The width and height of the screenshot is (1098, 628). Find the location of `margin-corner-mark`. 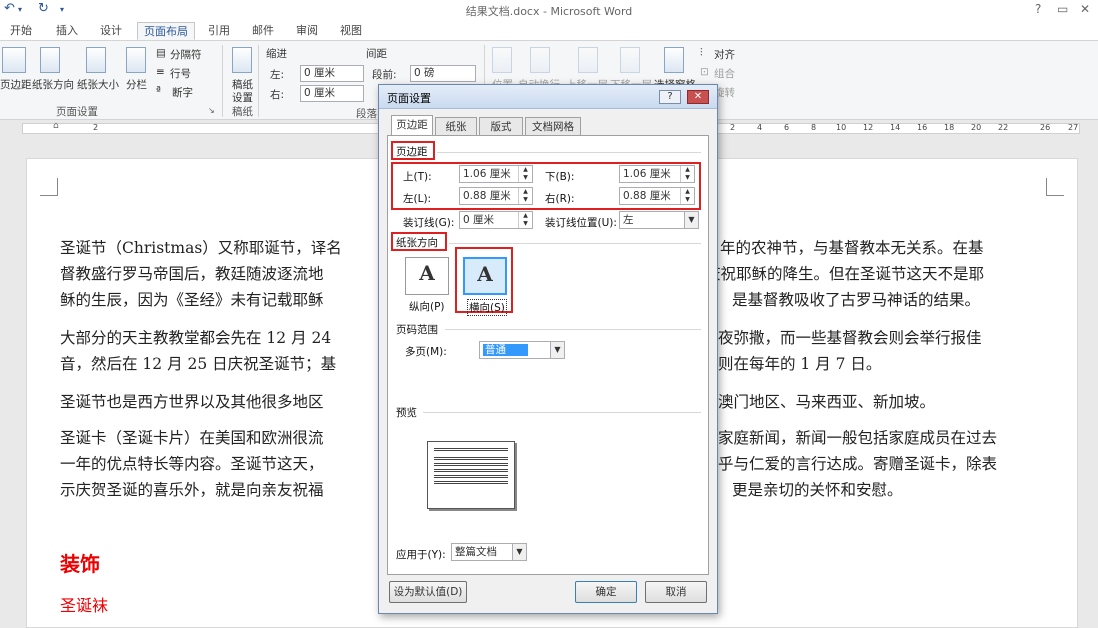

margin-corner-mark is located at coordinates (49, 187).